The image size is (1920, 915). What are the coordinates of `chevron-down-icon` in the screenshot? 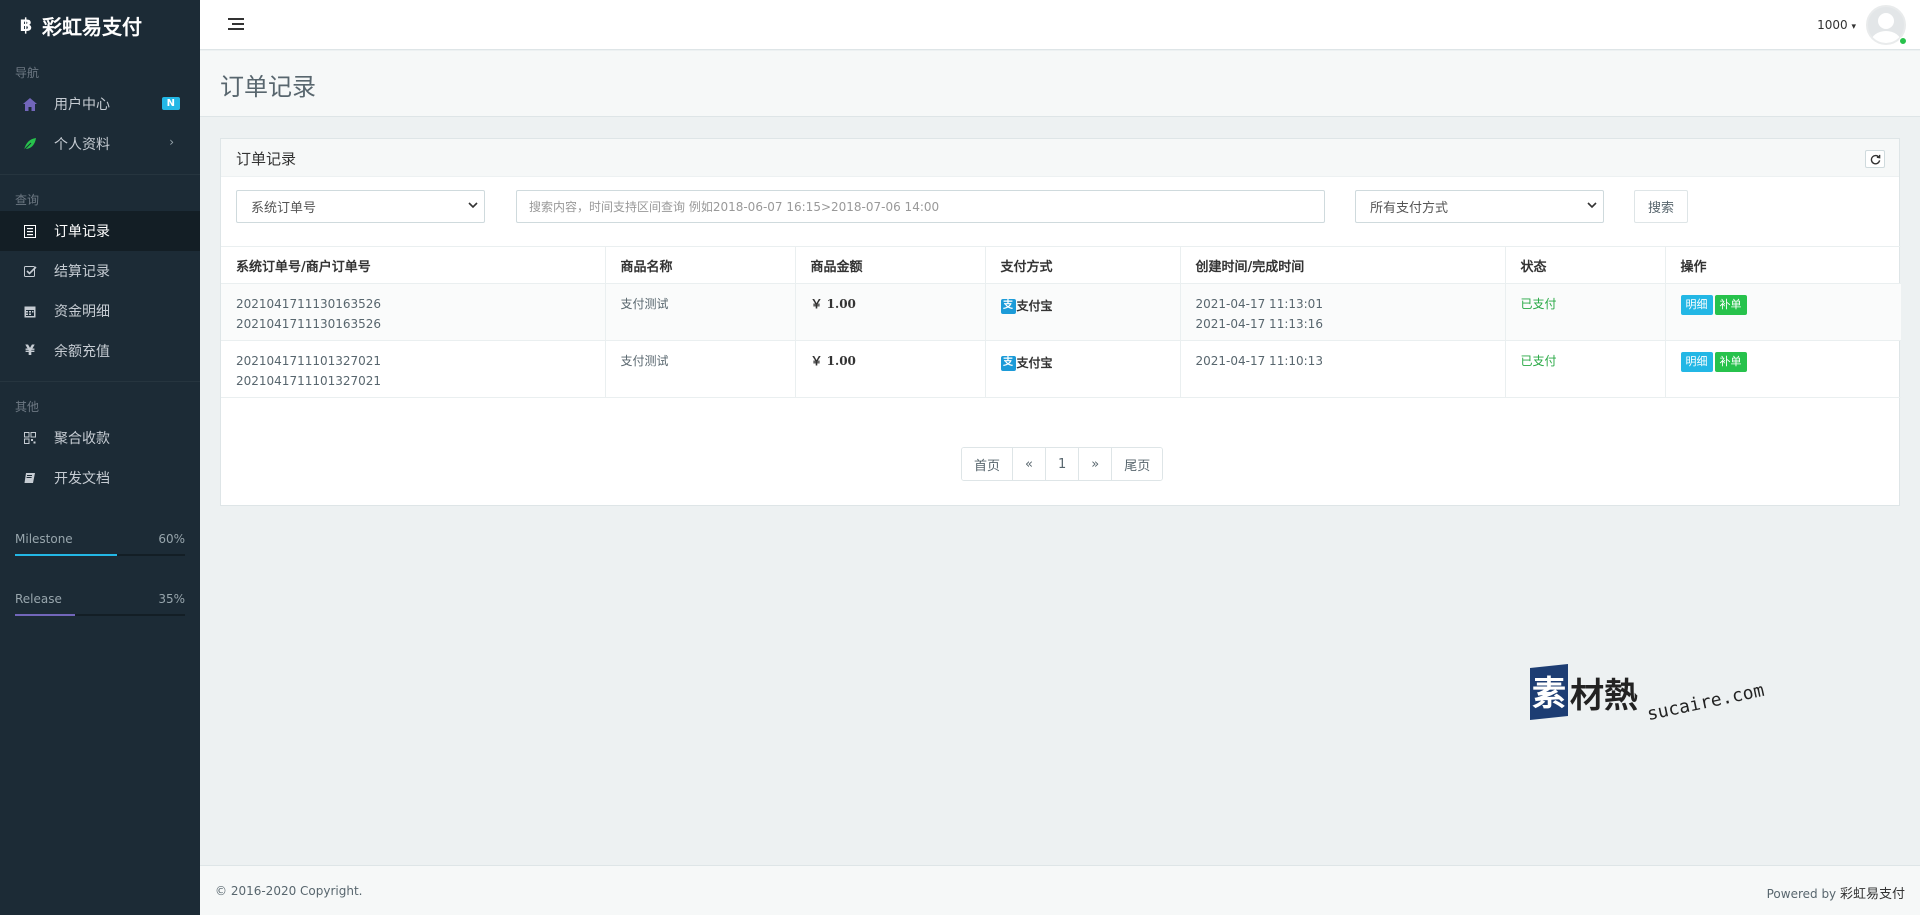 It's located at (473, 206).